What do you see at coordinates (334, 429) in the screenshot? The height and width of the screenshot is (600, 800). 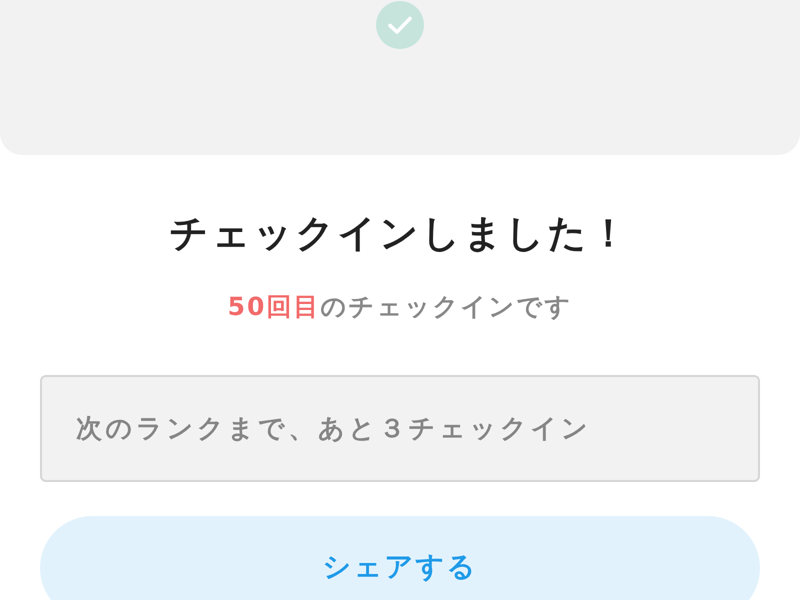 I see `next-rank-text: 次のランクまで、あと３チェックイン` at bounding box center [334, 429].